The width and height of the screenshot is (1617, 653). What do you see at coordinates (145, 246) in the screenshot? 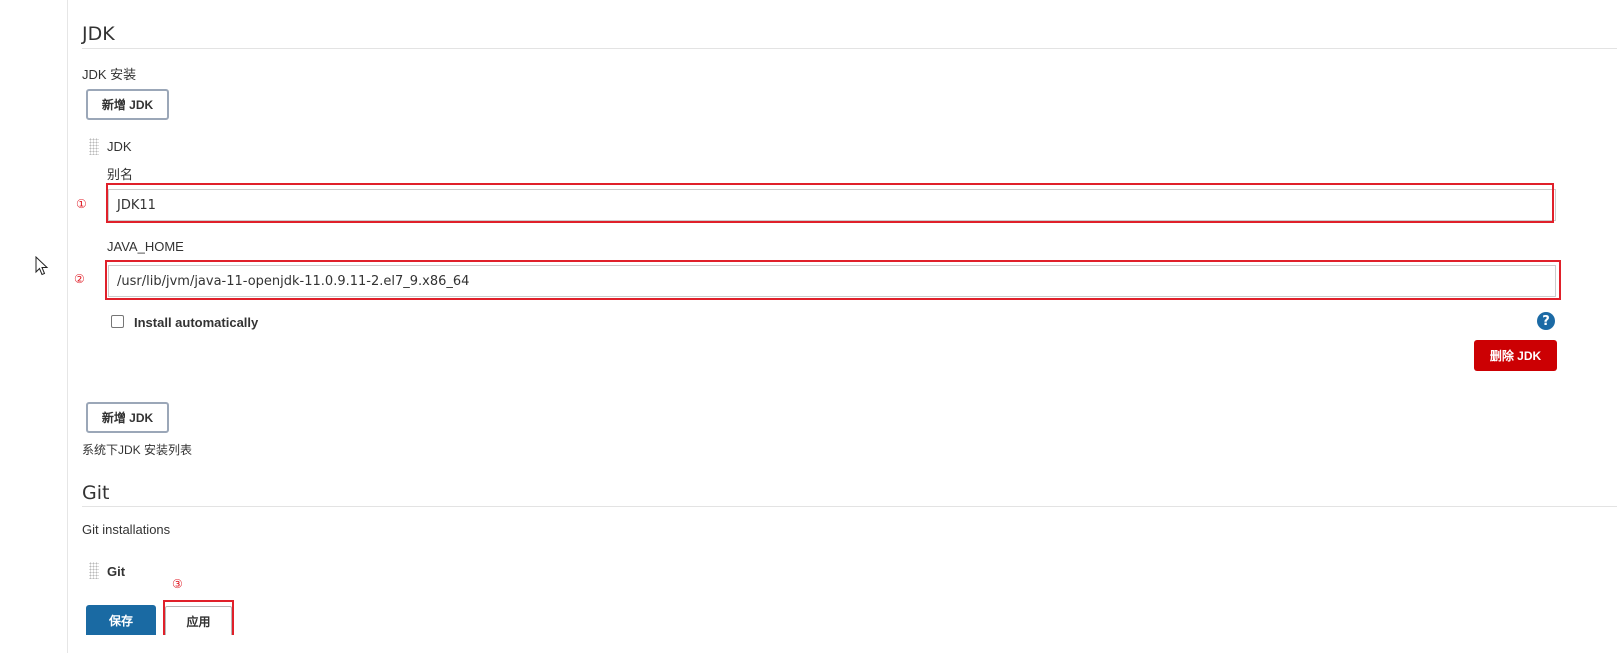
I see `java-home-label: JAVA_HOME` at bounding box center [145, 246].